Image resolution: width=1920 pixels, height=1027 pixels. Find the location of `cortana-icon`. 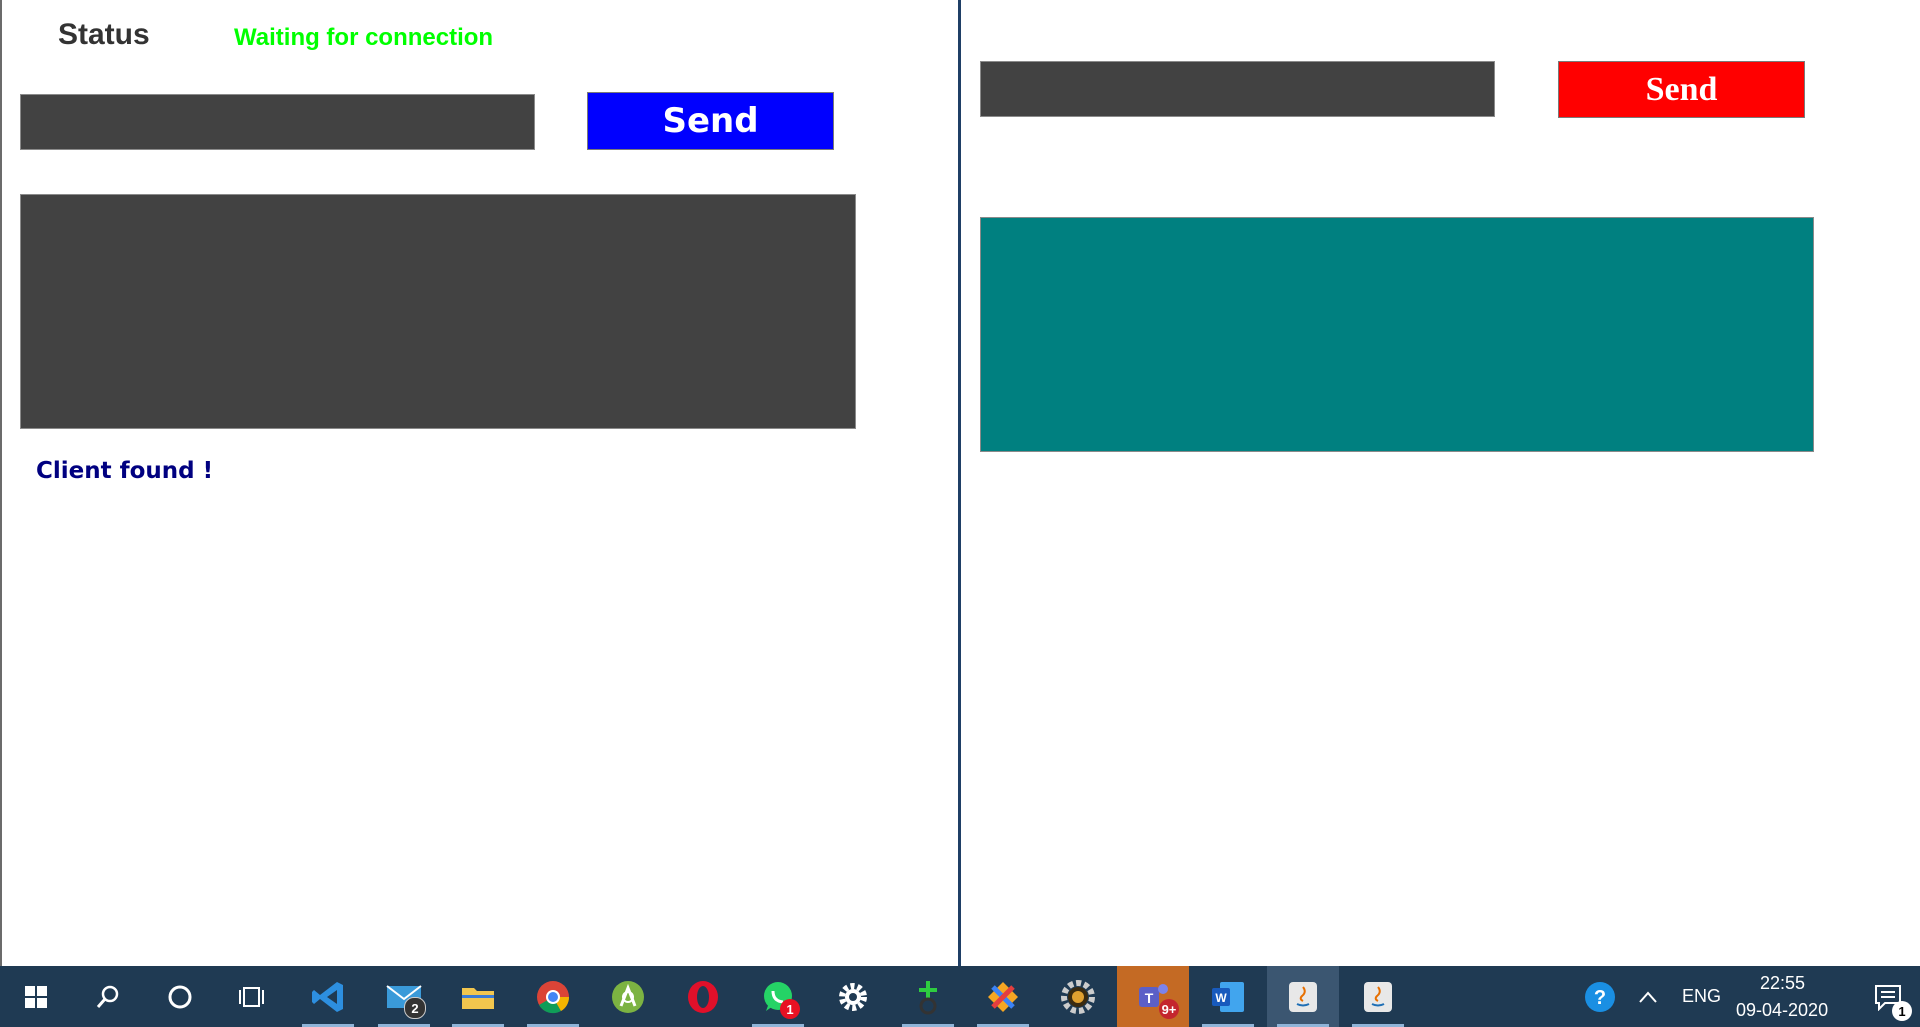

cortana-icon is located at coordinates (180, 996).